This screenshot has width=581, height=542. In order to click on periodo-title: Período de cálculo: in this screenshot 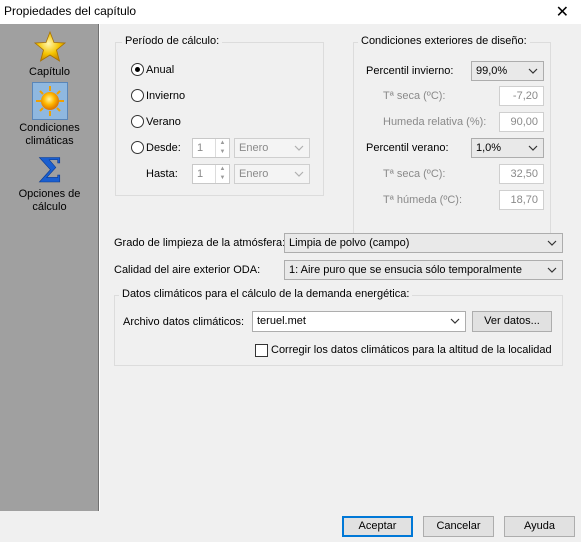, I will do `click(172, 41)`.